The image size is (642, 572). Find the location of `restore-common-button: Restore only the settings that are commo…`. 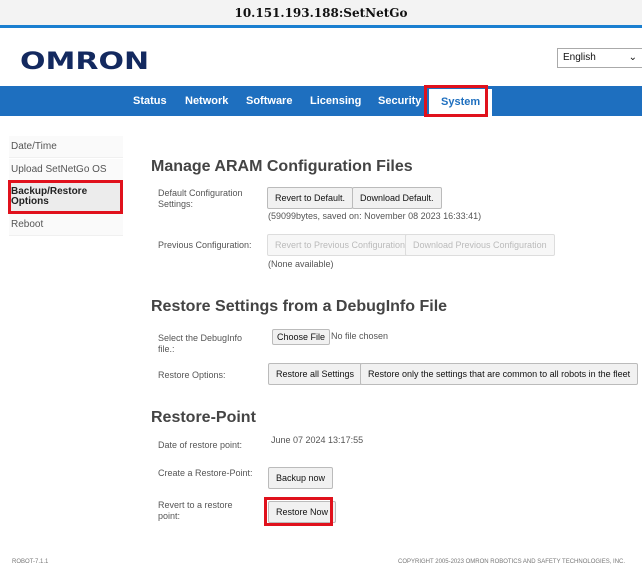

restore-common-button: Restore only the settings that are commo… is located at coordinates (499, 374).